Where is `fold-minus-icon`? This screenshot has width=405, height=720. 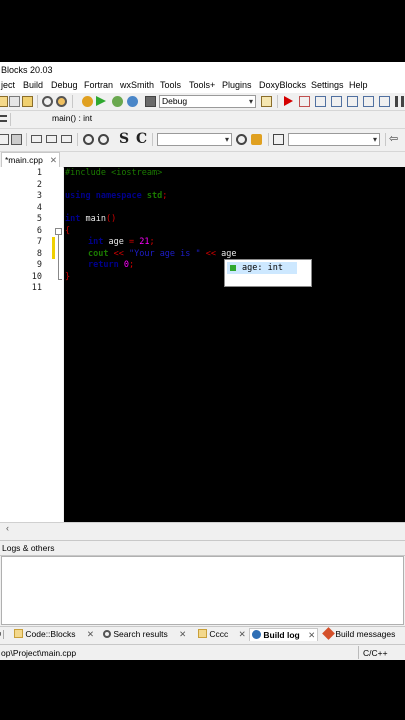
fold-minus-icon is located at coordinates (58, 231).